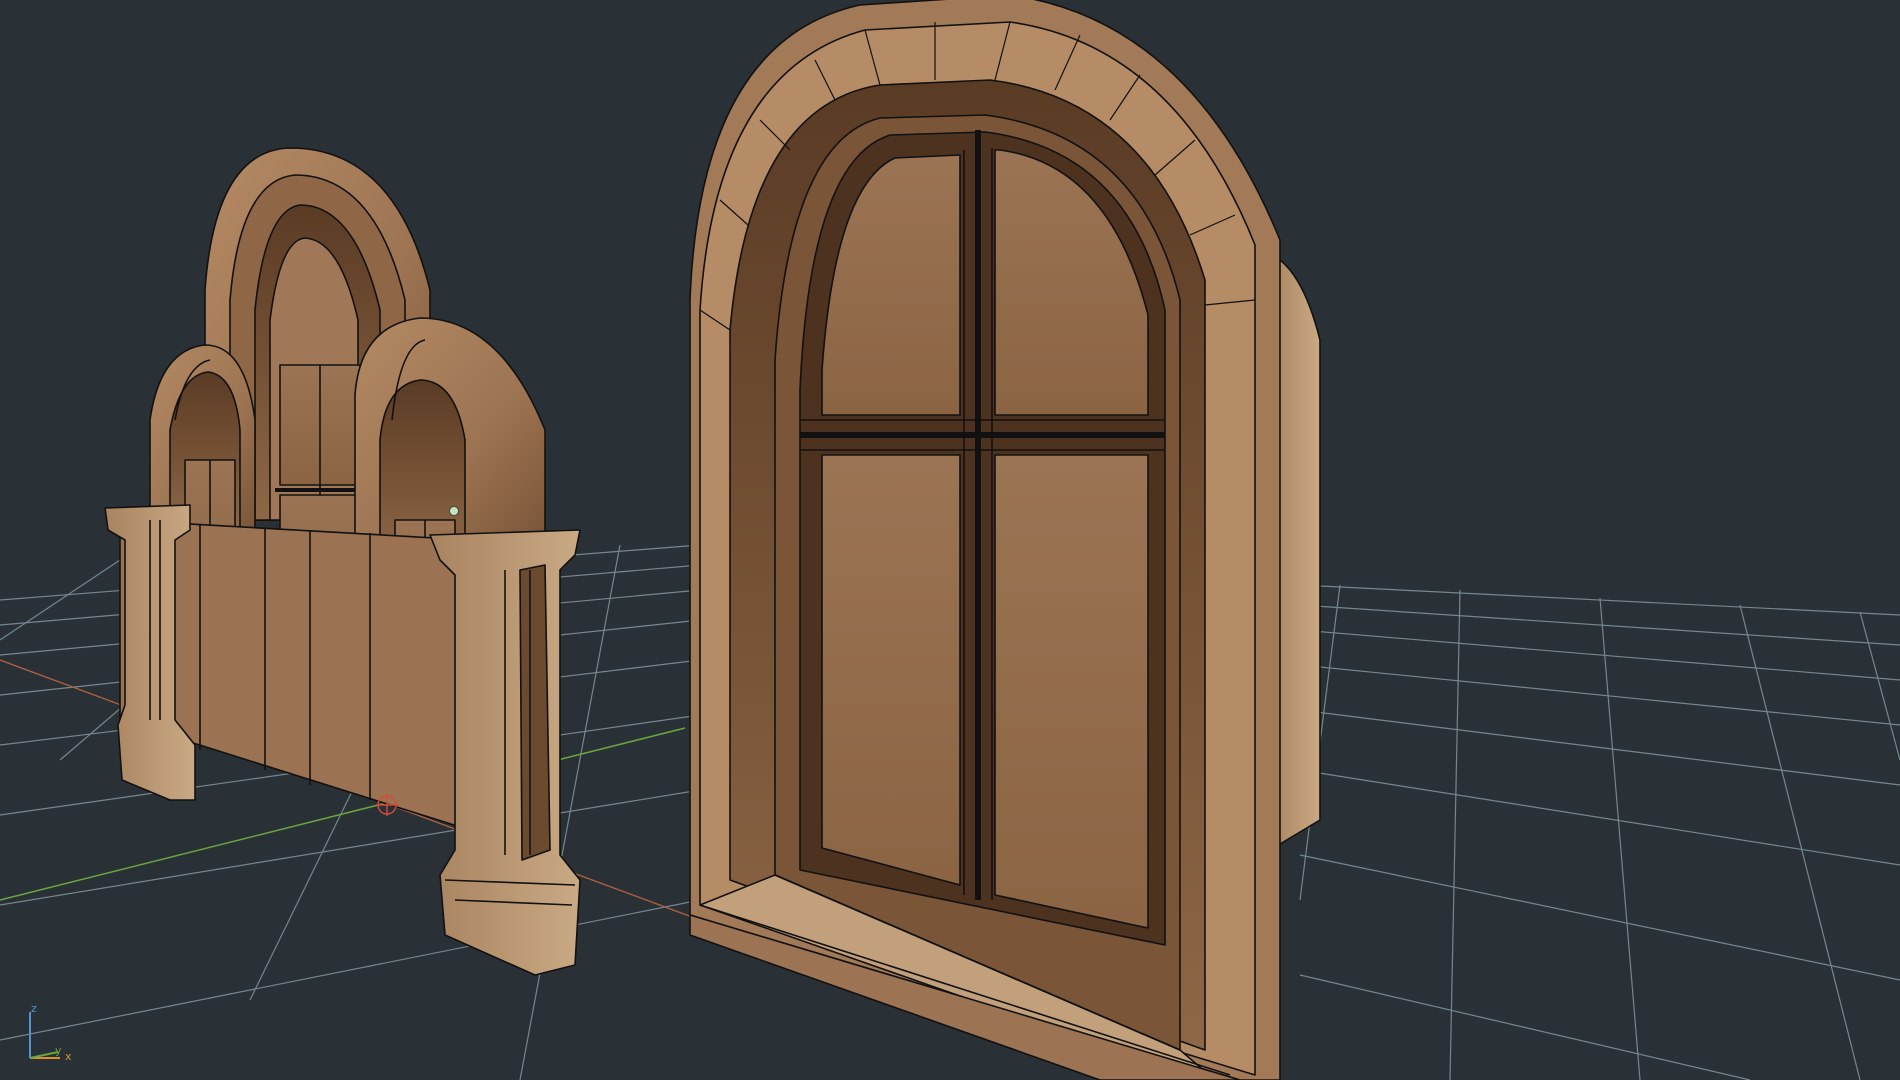 The image size is (1900, 1080). I want to click on axis-gizmo-x-label: x, so click(68, 1056).